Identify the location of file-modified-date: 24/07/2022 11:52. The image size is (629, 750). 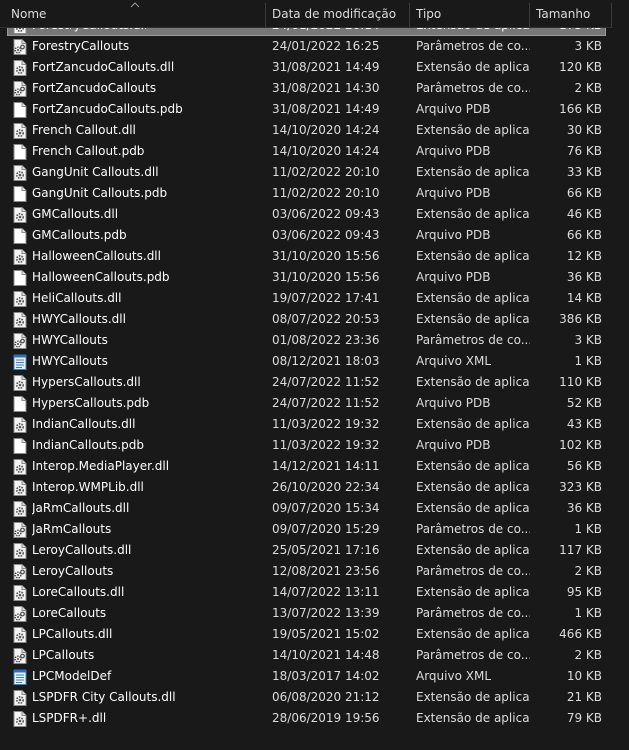
(326, 403).